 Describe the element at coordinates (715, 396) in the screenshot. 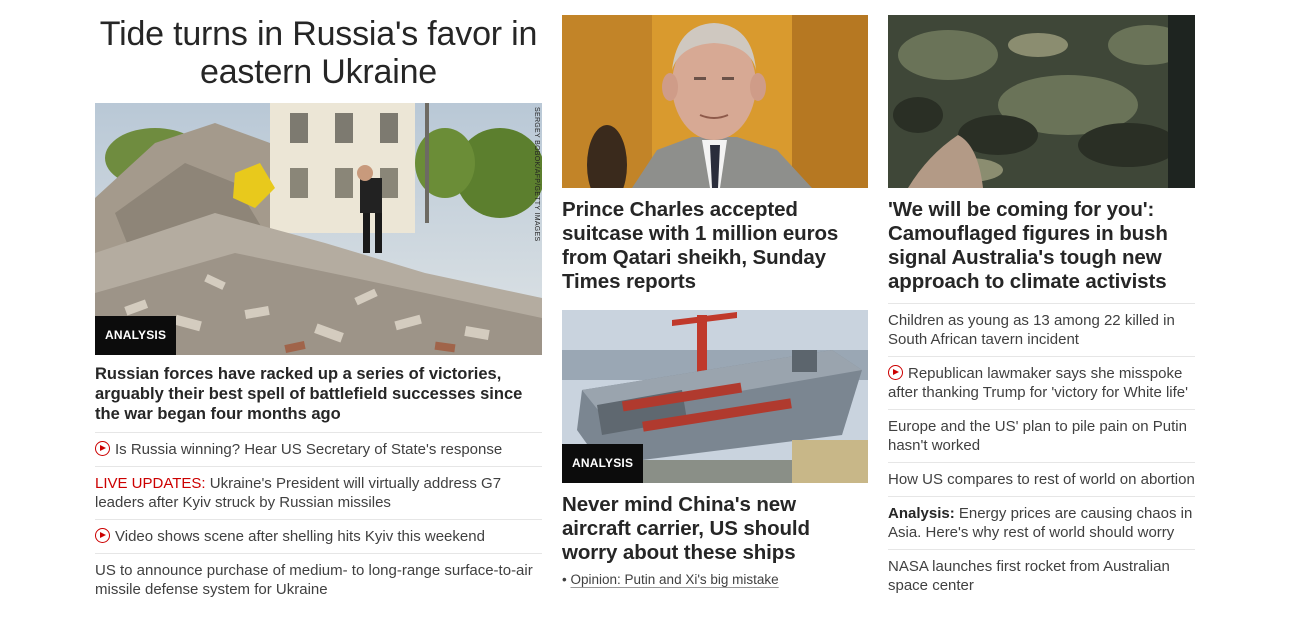

I see `aircraft-carrier-image: ANALYSIS` at that location.